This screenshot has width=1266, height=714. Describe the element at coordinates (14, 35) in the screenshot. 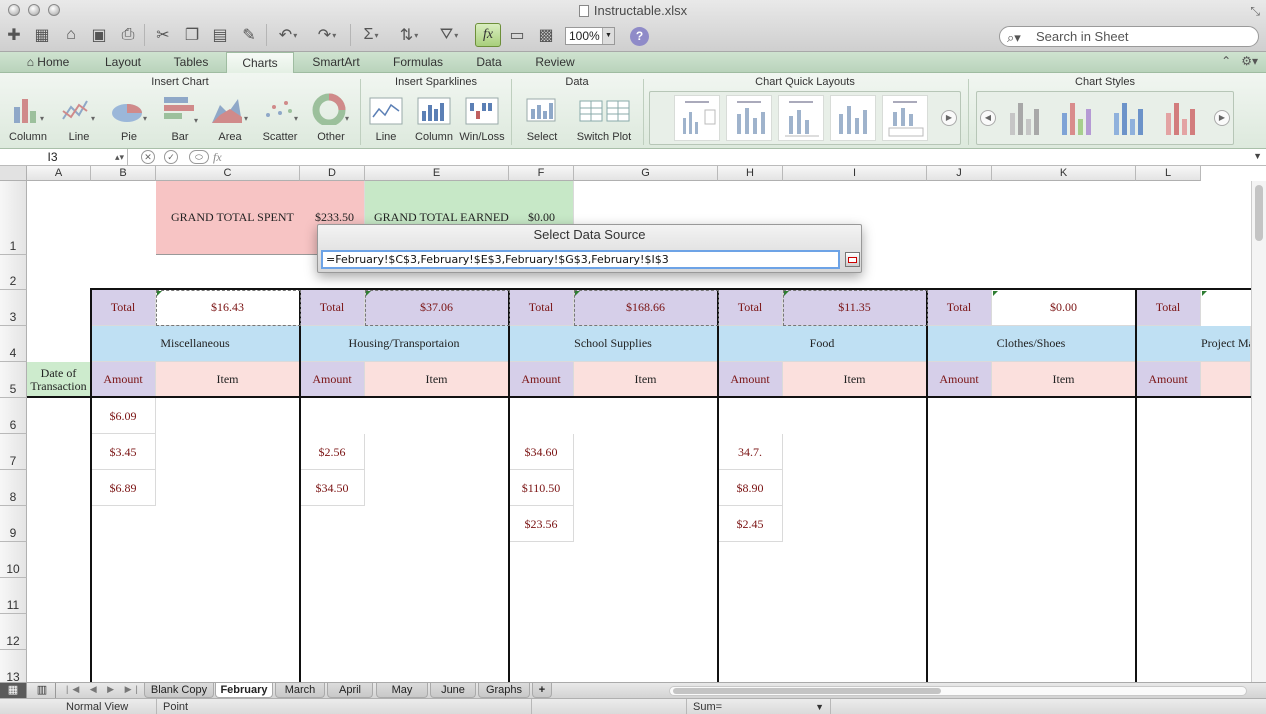

I see `new-document-icon: ✚` at that location.